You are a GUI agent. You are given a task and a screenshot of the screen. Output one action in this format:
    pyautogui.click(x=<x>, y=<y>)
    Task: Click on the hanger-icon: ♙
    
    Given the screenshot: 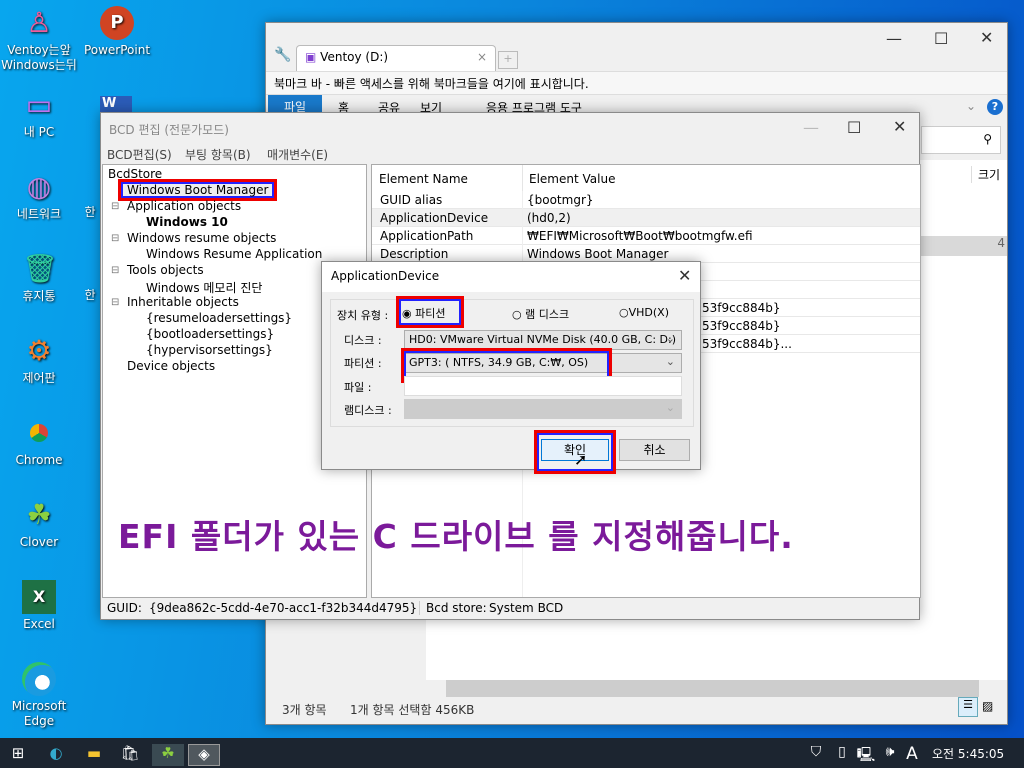 What is the action you would take?
    pyautogui.click(x=39, y=22)
    